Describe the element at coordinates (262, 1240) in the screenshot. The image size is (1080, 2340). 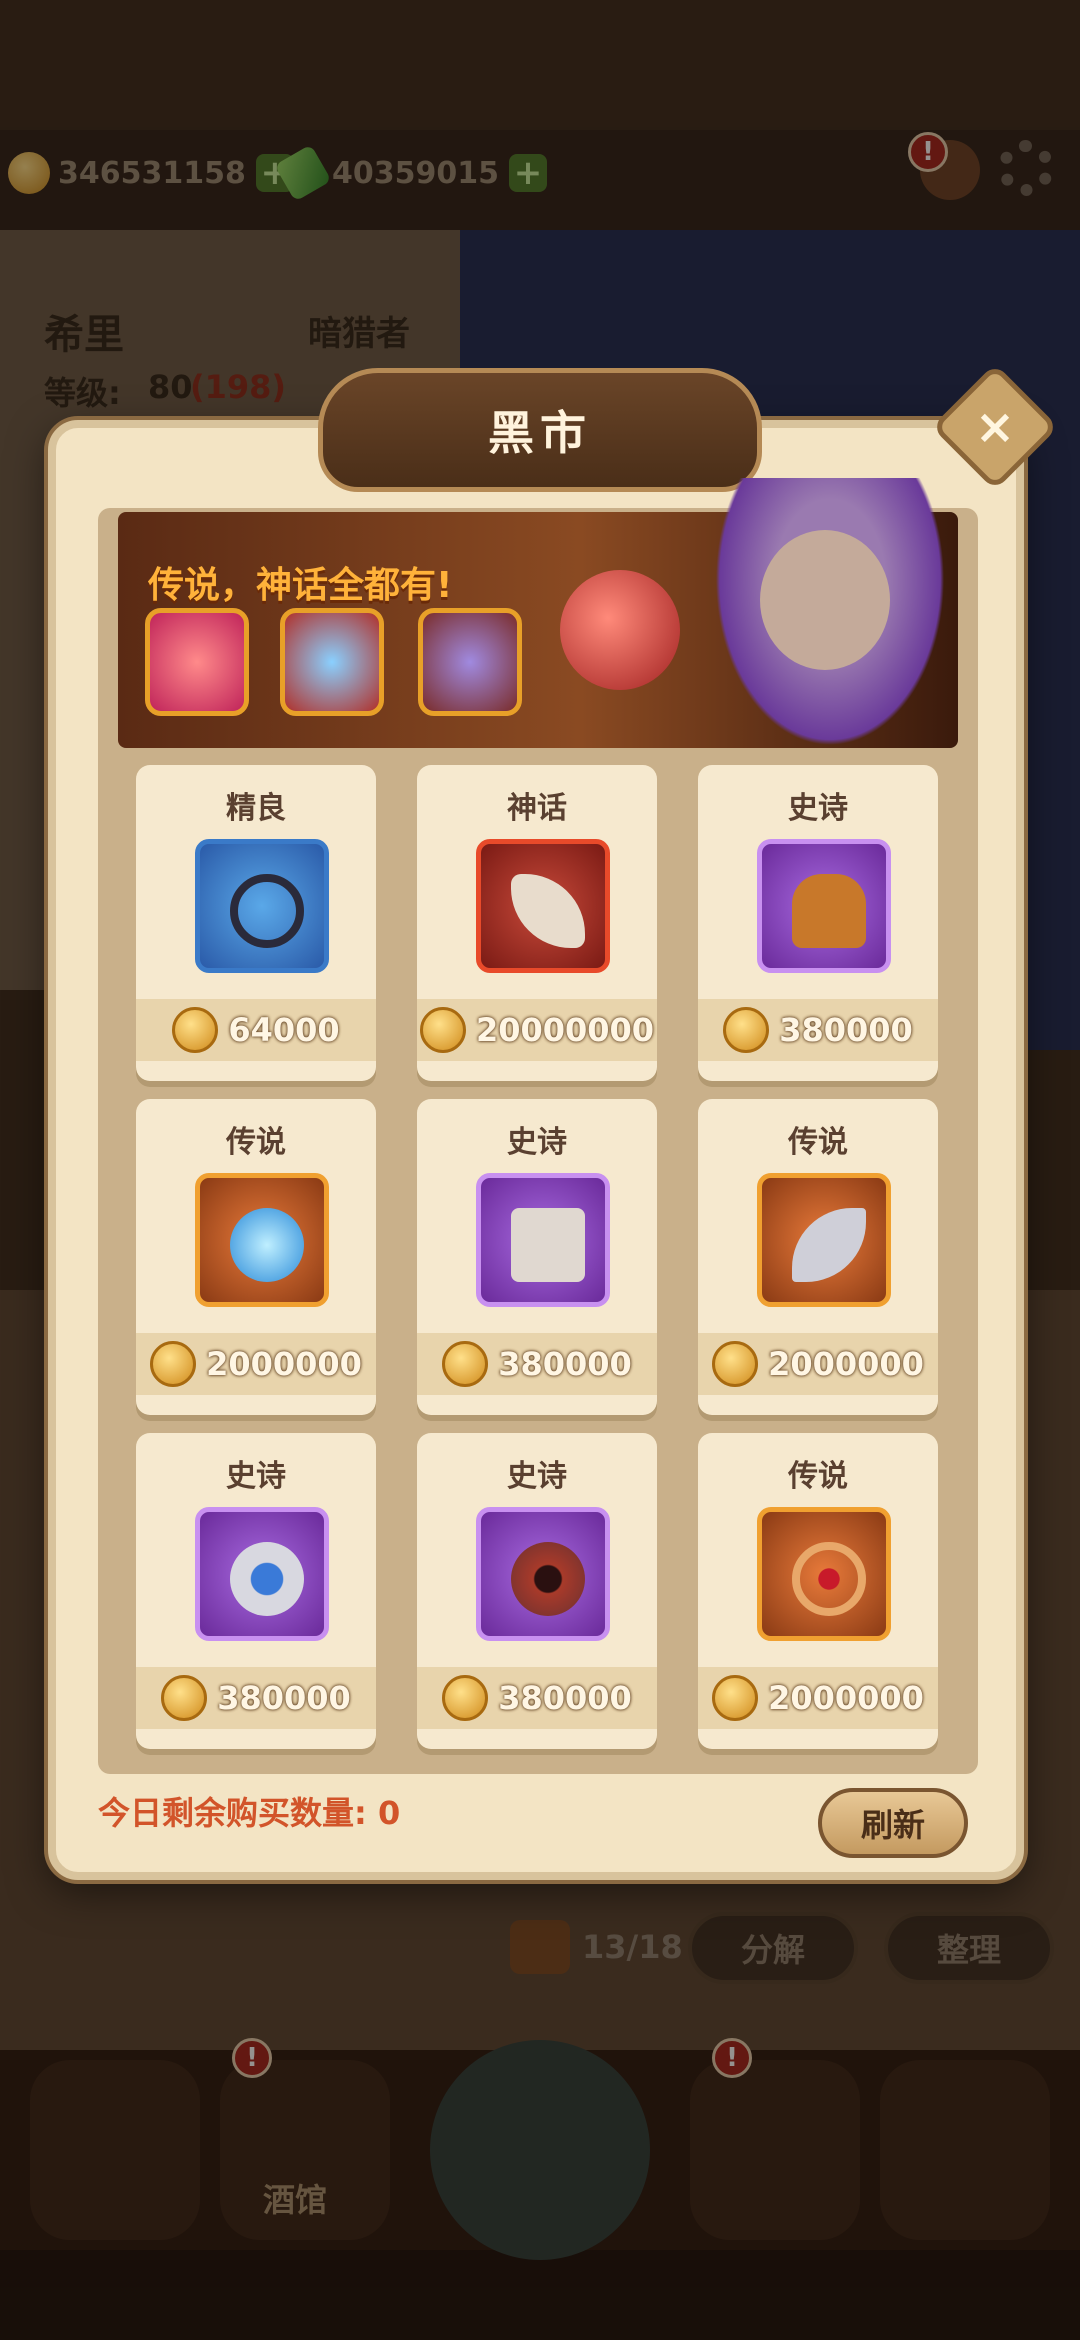
I see `orb-icon` at that location.